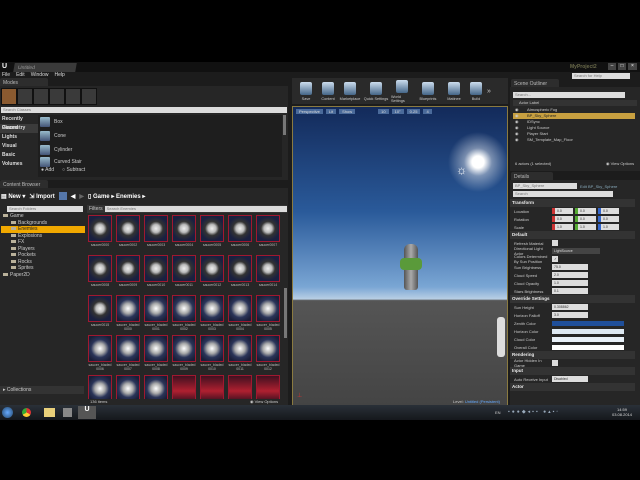 This screenshot has width=640, height=480. Describe the element at coordinates (24, 184) in the screenshot. I see `tab-content-browser: Content Browser` at that location.